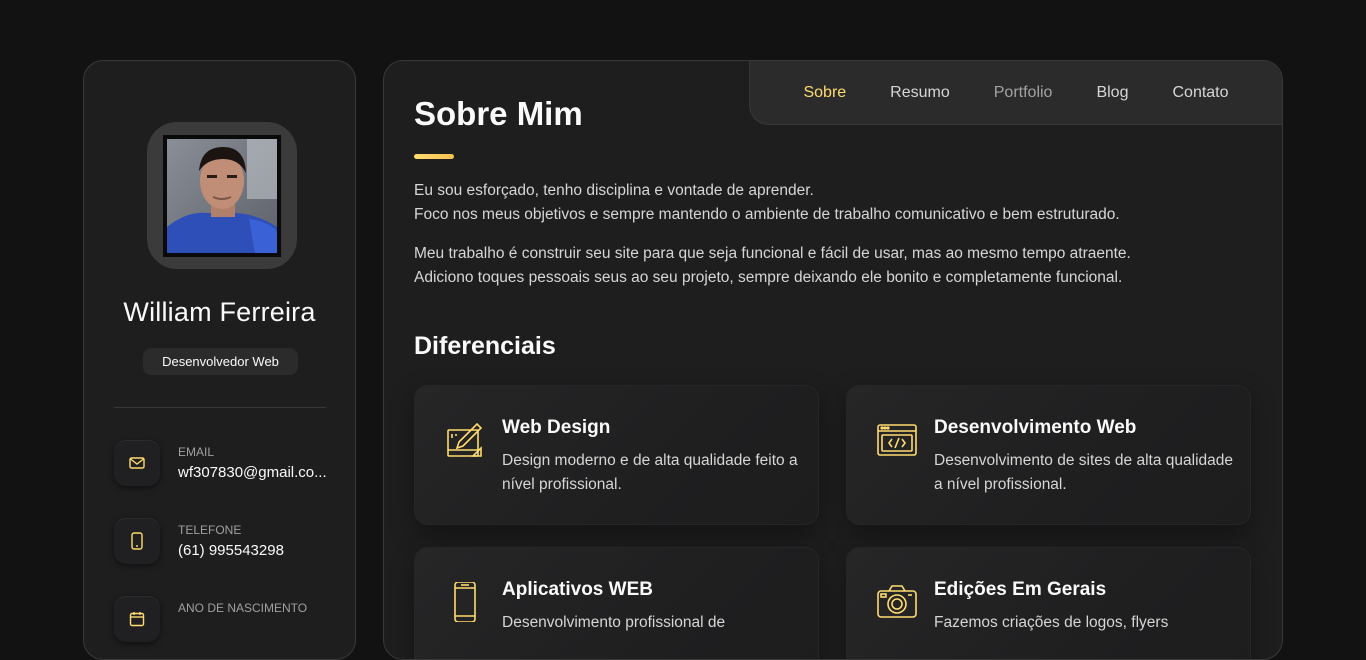 The image size is (1366, 660). I want to click on contact-email-label: EMAIL, so click(196, 452).